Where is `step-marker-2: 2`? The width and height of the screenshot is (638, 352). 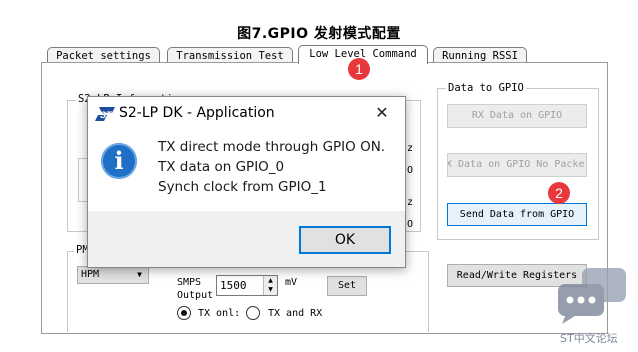
step-marker-2: 2 is located at coordinates (559, 193).